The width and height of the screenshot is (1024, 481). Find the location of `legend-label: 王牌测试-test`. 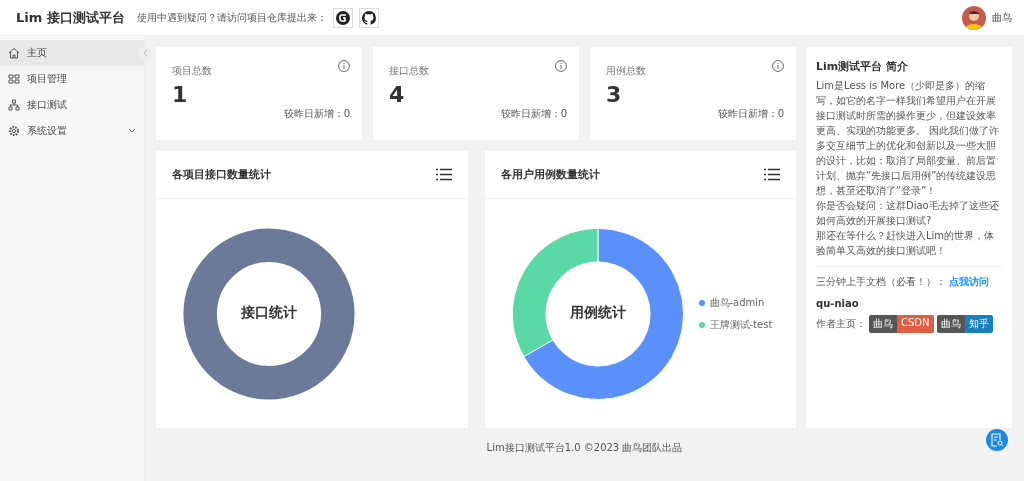

legend-label: 王牌测试-test is located at coordinates (741, 324).